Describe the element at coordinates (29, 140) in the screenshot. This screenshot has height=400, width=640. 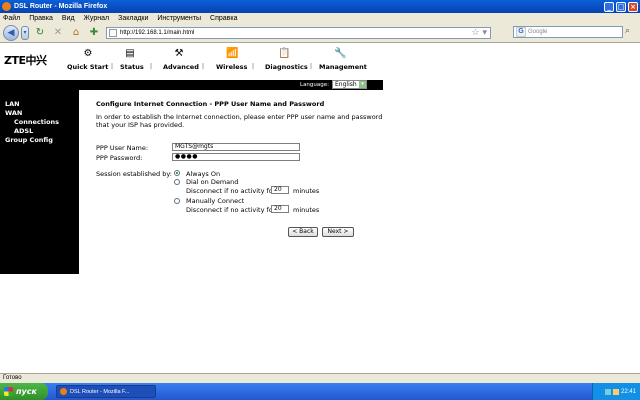
I see `sidebar-item-group-config: Group Config` at that location.